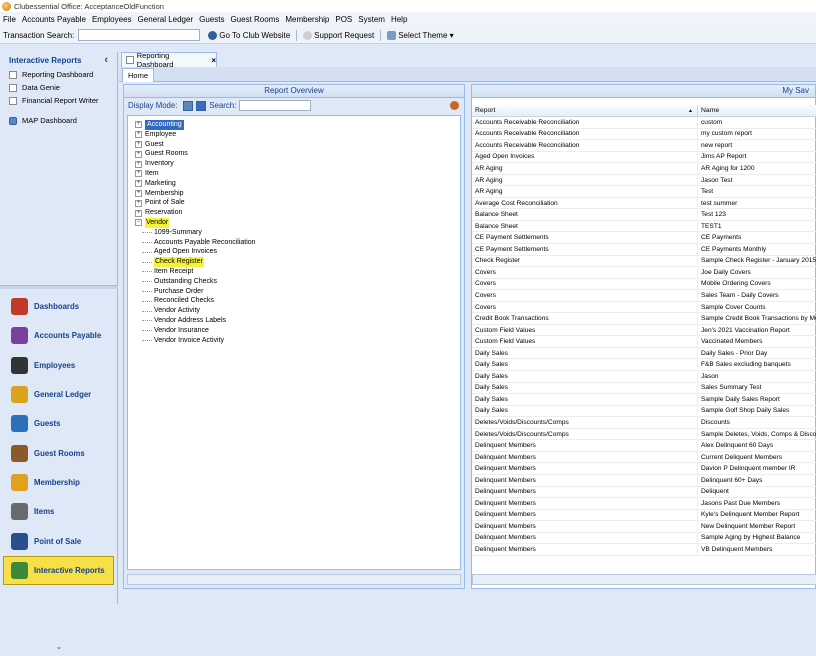 This screenshot has height=656, width=816. What do you see at coordinates (294, 213) in the screenshot?
I see `tree-folder: + Reservation` at bounding box center [294, 213].